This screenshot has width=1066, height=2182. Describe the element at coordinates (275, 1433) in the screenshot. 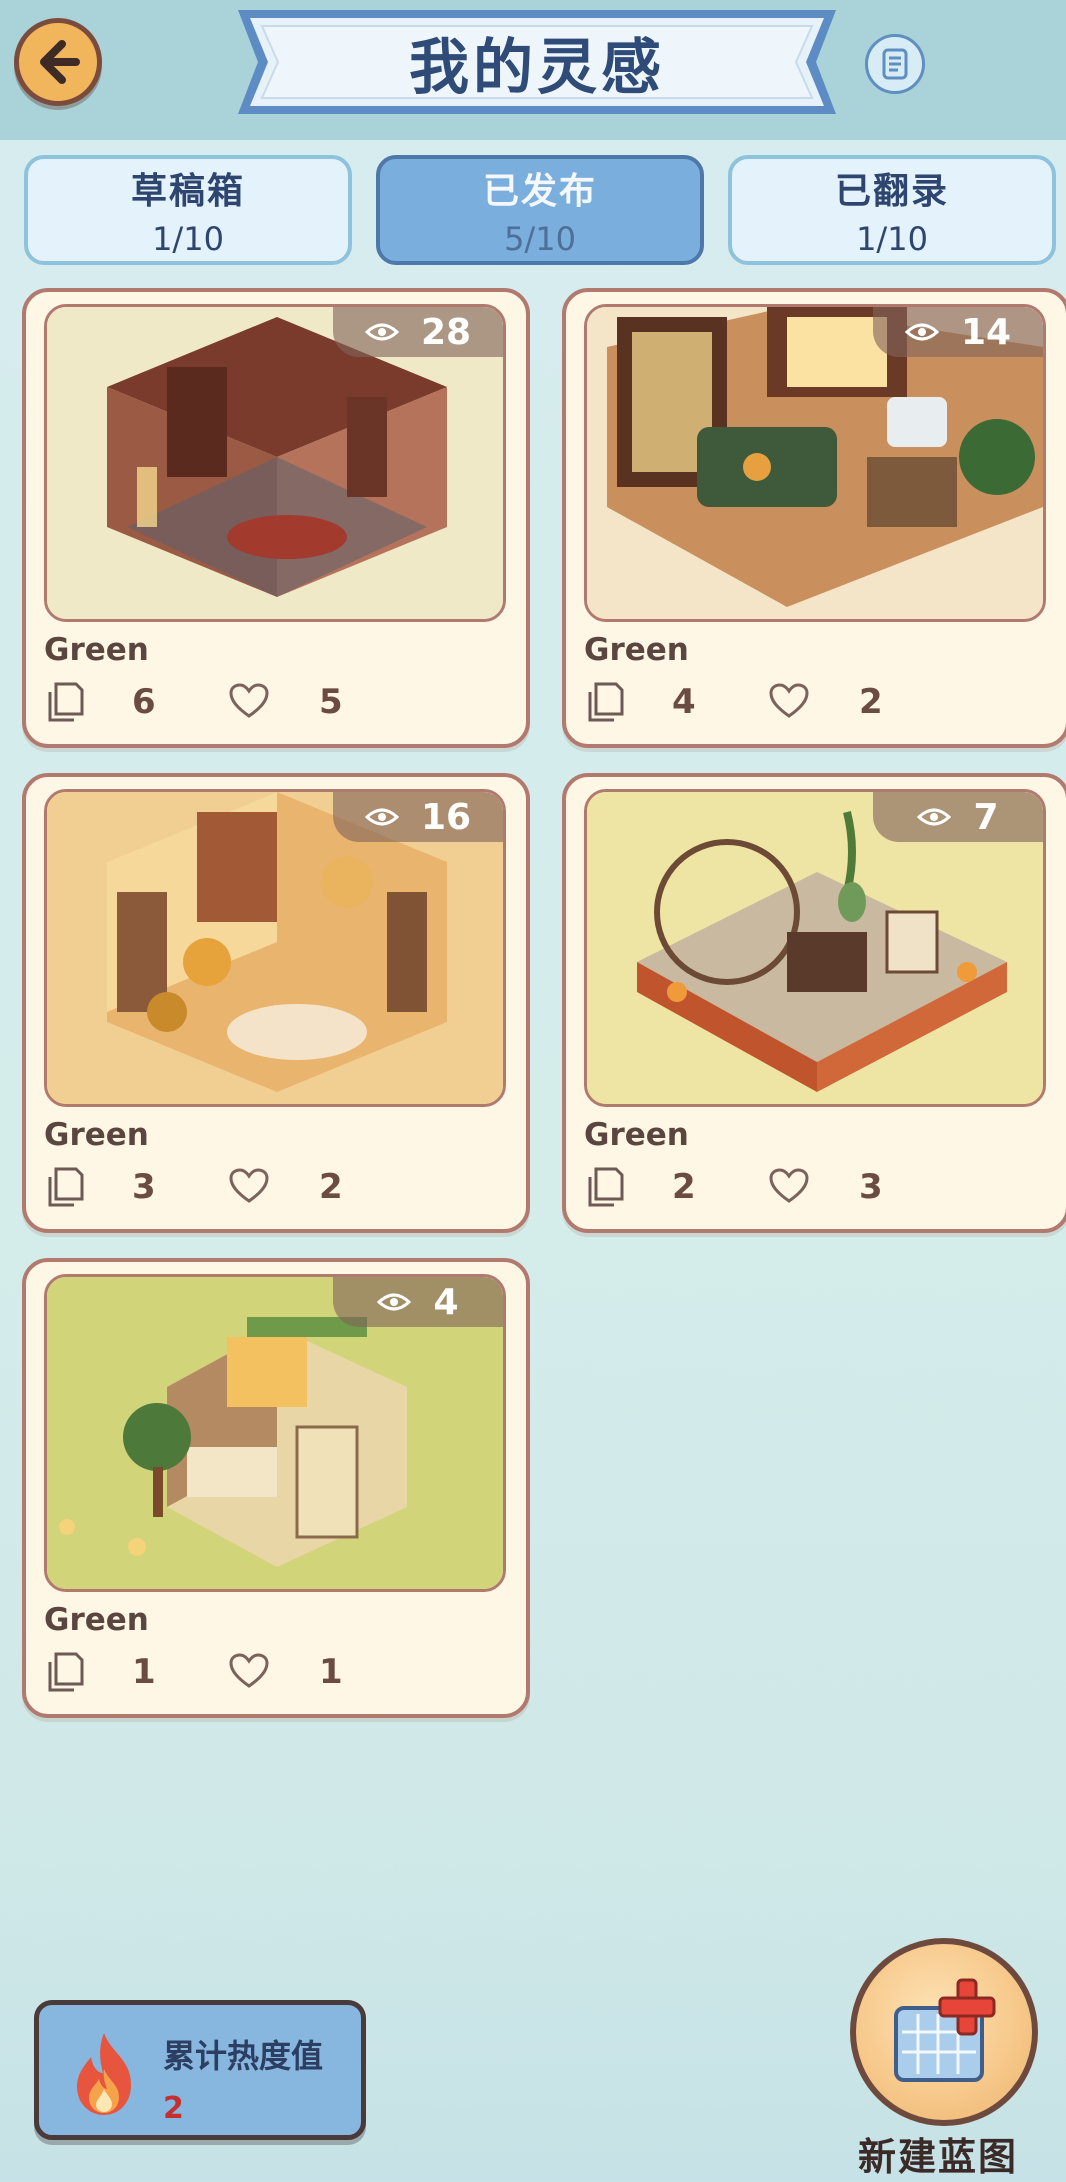

I see `room-thumbnail: 4` at that location.